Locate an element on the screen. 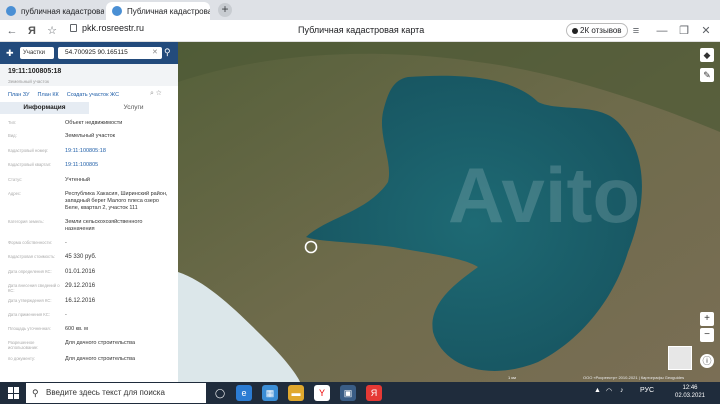 This screenshot has width=720, height=404. search-bar: ✚ Участки 54.700925 90.165115 ✕ ⚲ is located at coordinates (89, 53).